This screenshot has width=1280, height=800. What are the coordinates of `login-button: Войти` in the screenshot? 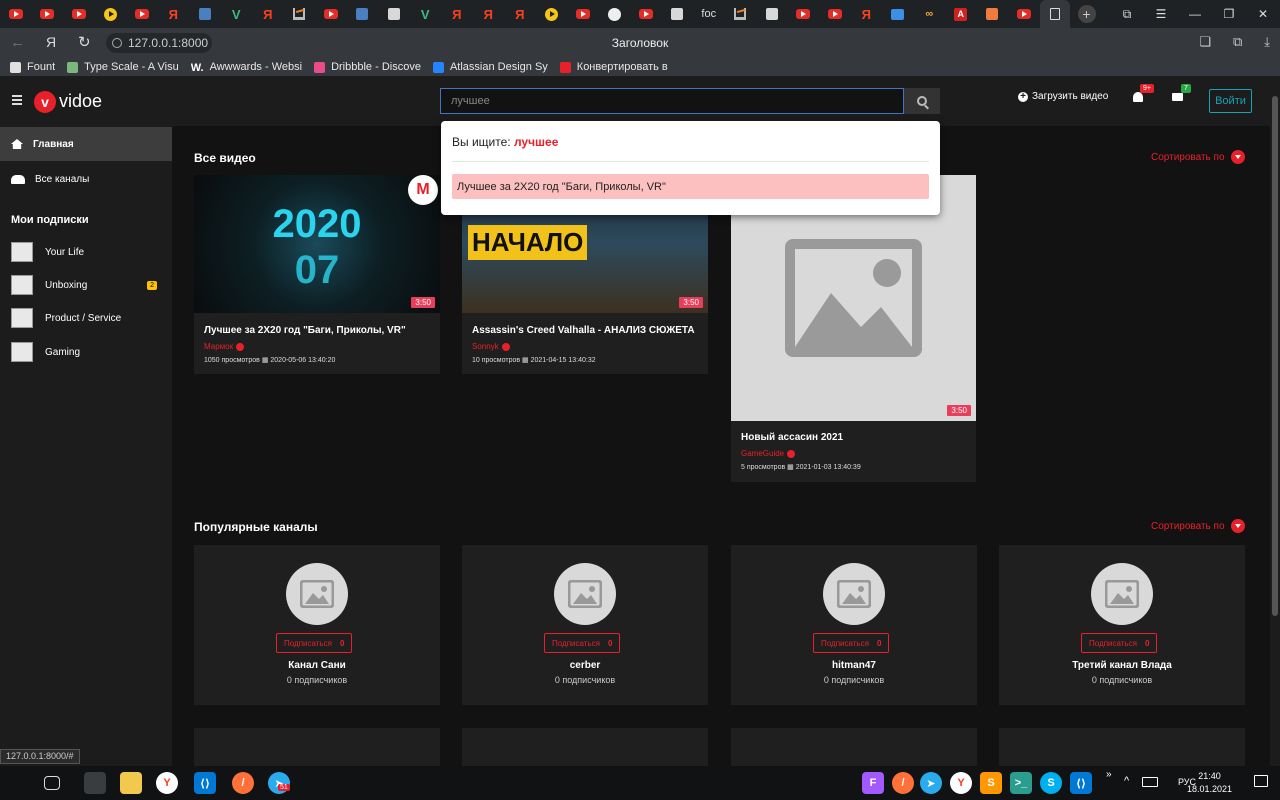 It's located at (1230, 101).